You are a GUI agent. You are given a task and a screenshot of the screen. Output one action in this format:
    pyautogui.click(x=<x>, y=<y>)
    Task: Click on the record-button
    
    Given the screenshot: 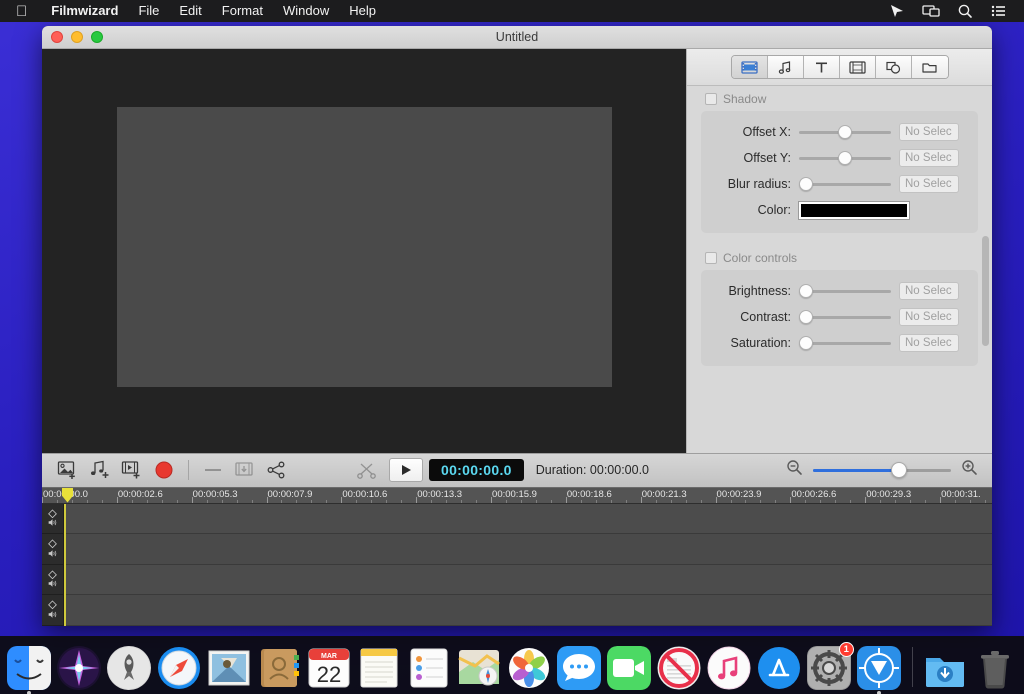 What is the action you would take?
    pyautogui.click(x=164, y=470)
    